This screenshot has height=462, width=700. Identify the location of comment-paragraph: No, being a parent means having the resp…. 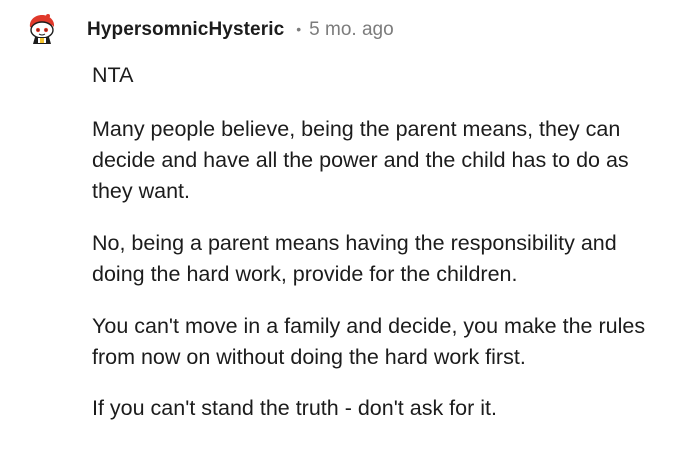
(354, 258).